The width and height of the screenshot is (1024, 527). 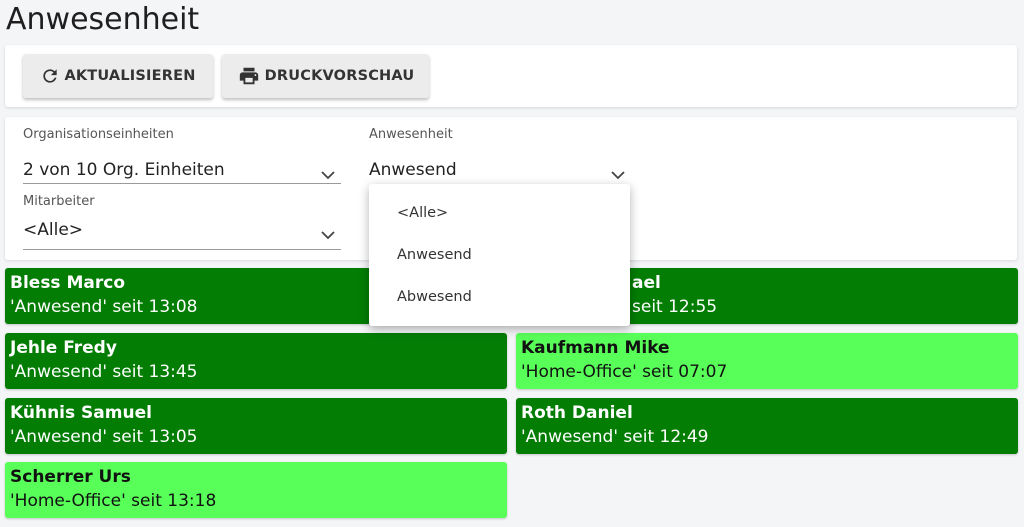 I want to click on employee-name: Jehle Fredy, so click(x=63, y=348).